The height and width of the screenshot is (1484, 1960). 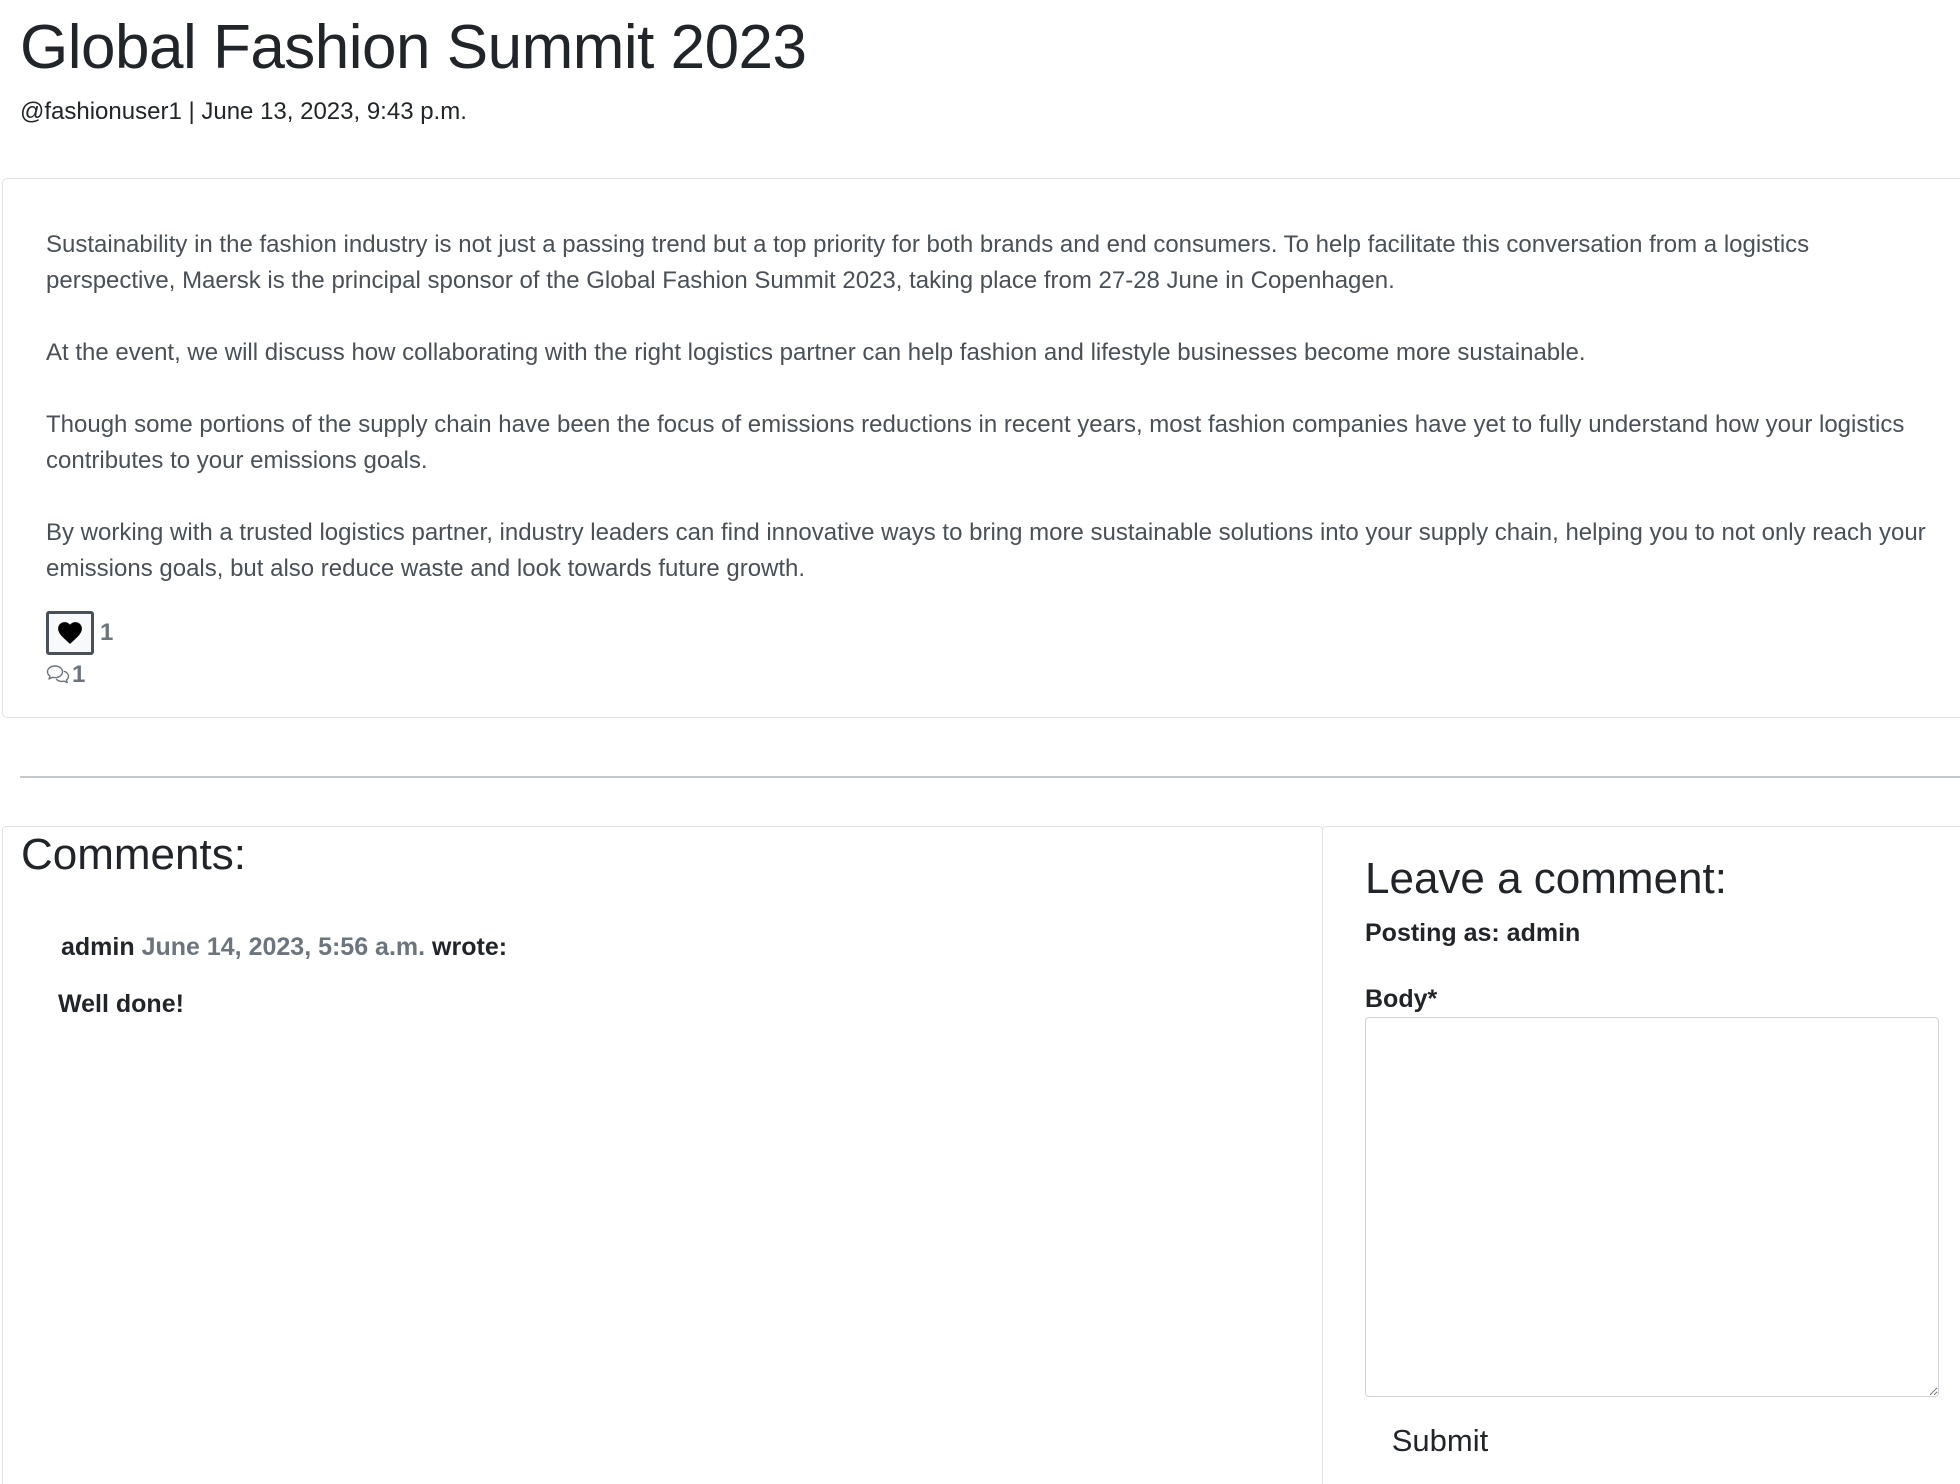 What do you see at coordinates (1401, 999) in the screenshot?
I see `body-label: Body*` at bounding box center [1401, 999].